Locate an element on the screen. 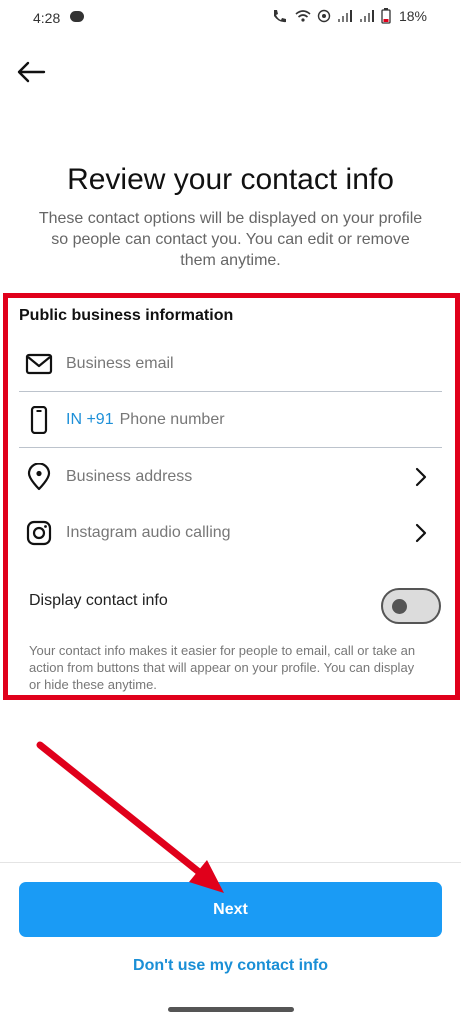  instagram-icon is located at coordinates (39, 533).